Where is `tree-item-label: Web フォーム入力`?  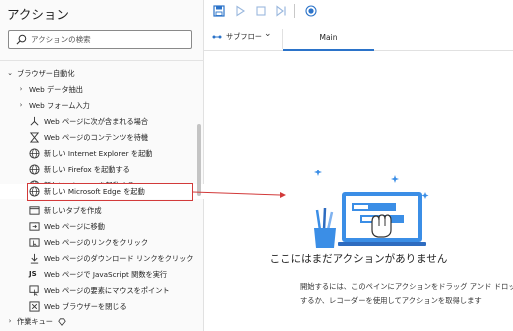 tree-item-label: Web フォーム入力 is located at coordinates (59, 105).